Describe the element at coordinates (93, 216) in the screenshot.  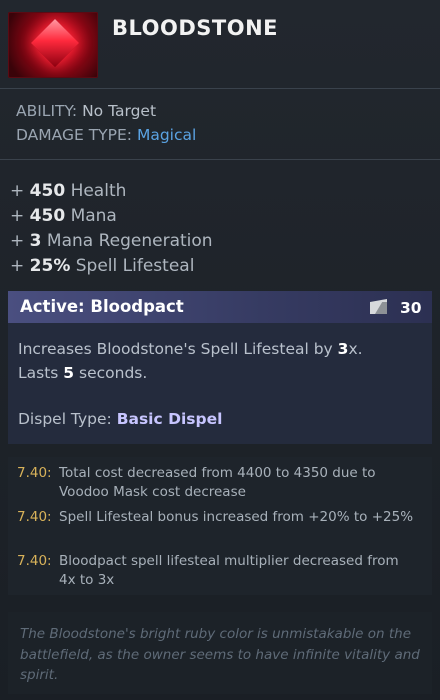
I see `stat-label: Mana` at that location.